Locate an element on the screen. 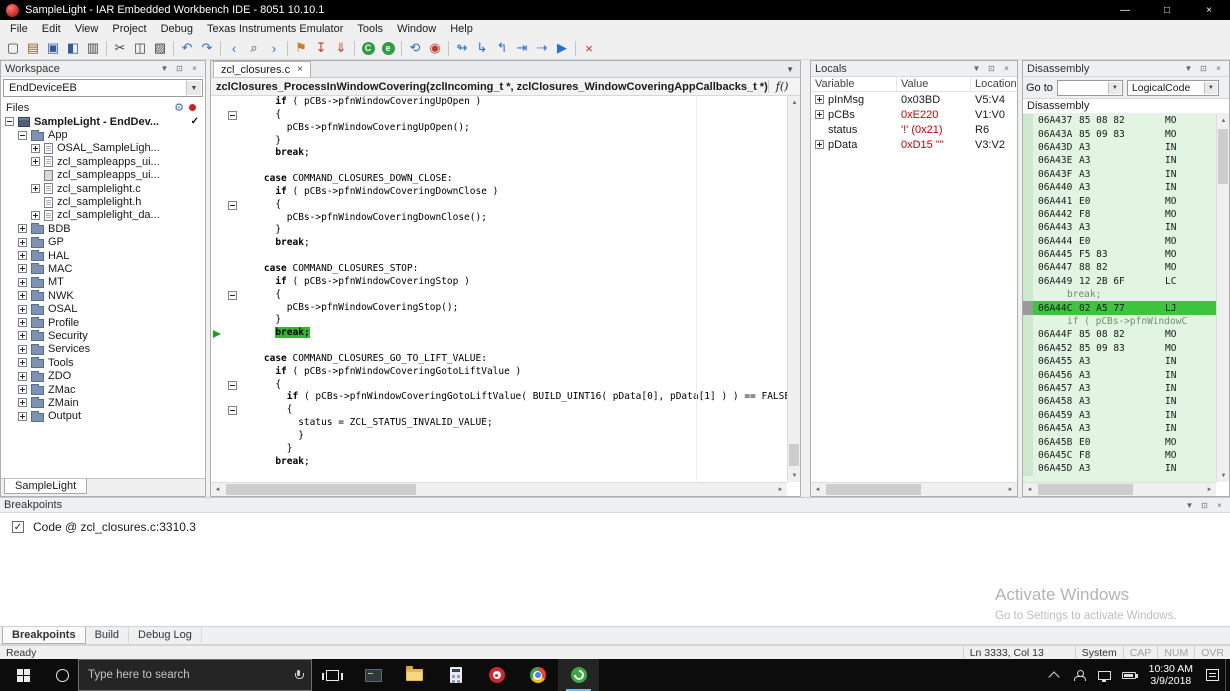  disassembly-line: 06A444 E0 MO is located at coordinates (1119, 241).